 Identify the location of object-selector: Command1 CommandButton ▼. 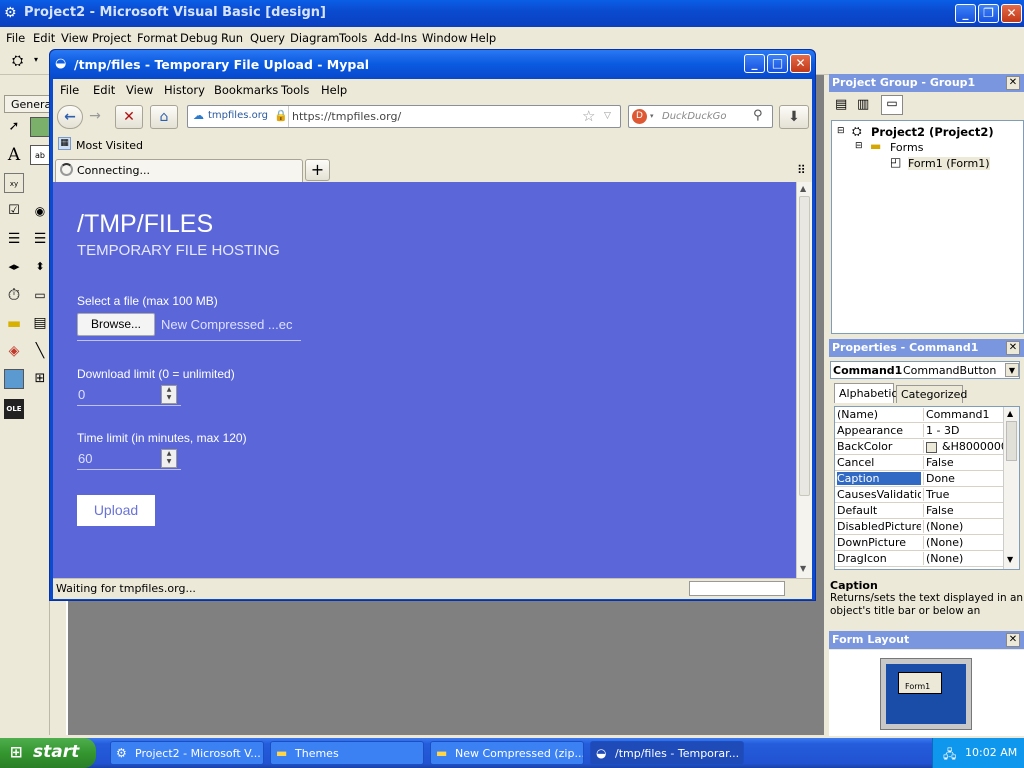
(925, 370).